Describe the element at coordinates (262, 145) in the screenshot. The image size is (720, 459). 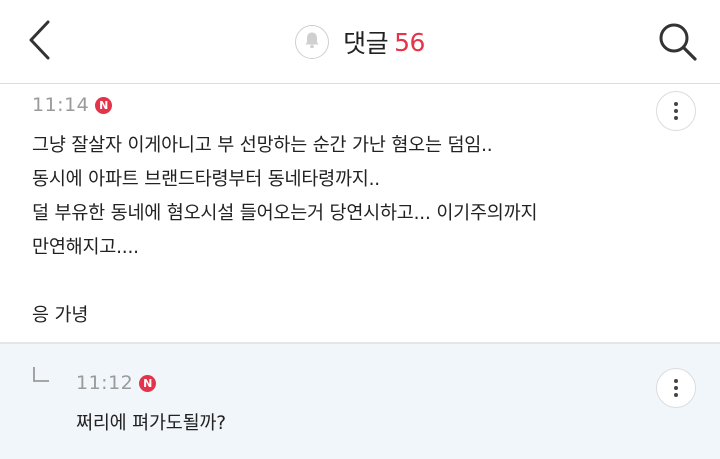
I see `comment-line: 그냥 잘살자 이게아니고 부 선망하는 순간 가난 혐오는 덤임..` at that location.